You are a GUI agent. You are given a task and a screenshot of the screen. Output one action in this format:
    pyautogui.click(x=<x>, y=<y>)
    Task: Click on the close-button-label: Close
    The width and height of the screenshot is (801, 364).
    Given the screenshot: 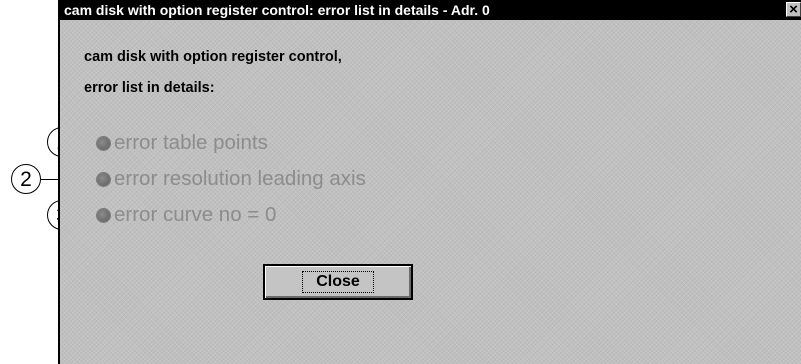 What is the action you would take?
    pyautogui.click(x=338, y=282)
    